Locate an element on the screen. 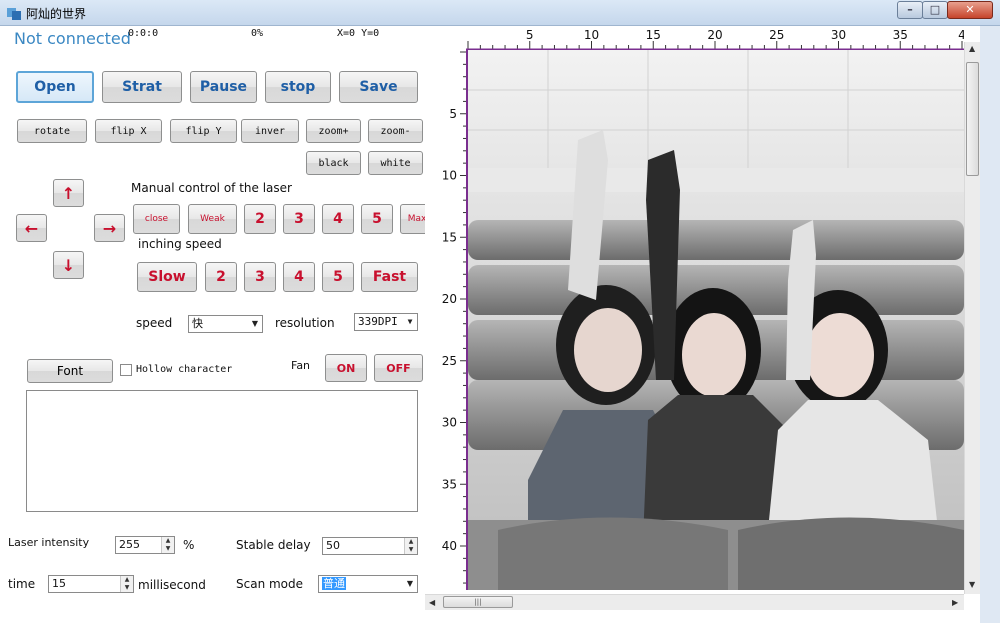 The image size is (1000, 623). fan-off-button: OFF is located at coordinates (398, 368).